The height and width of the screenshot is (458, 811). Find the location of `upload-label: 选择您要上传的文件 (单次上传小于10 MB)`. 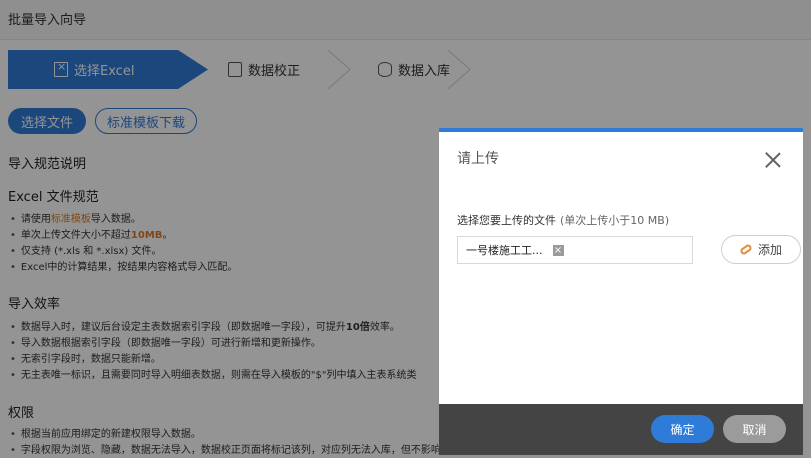

upload-label: 选择您要上传的文件 (单次上传小于10 MB) is located at coordinates (563, 220).